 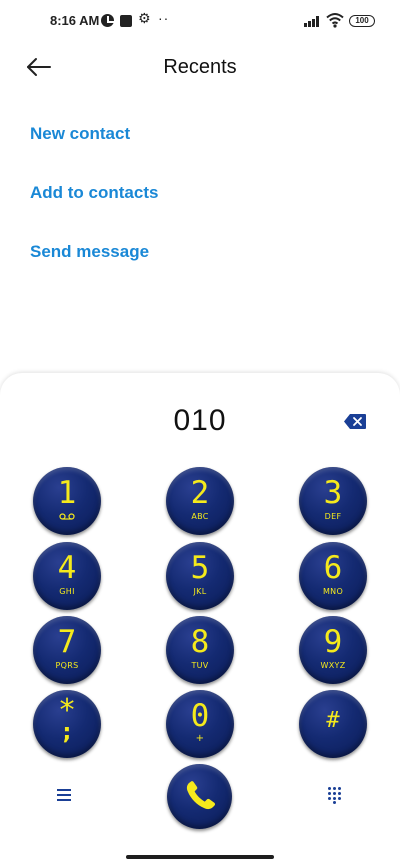 I want to click on dial-key-star: * ;, so click(x=67, y=724).